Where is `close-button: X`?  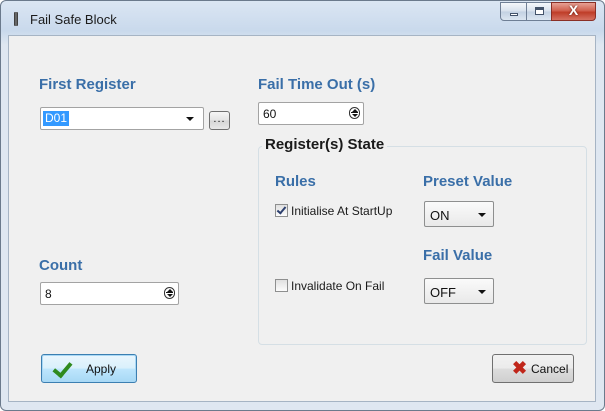 close-button: X is located at coordinates (573, 11).